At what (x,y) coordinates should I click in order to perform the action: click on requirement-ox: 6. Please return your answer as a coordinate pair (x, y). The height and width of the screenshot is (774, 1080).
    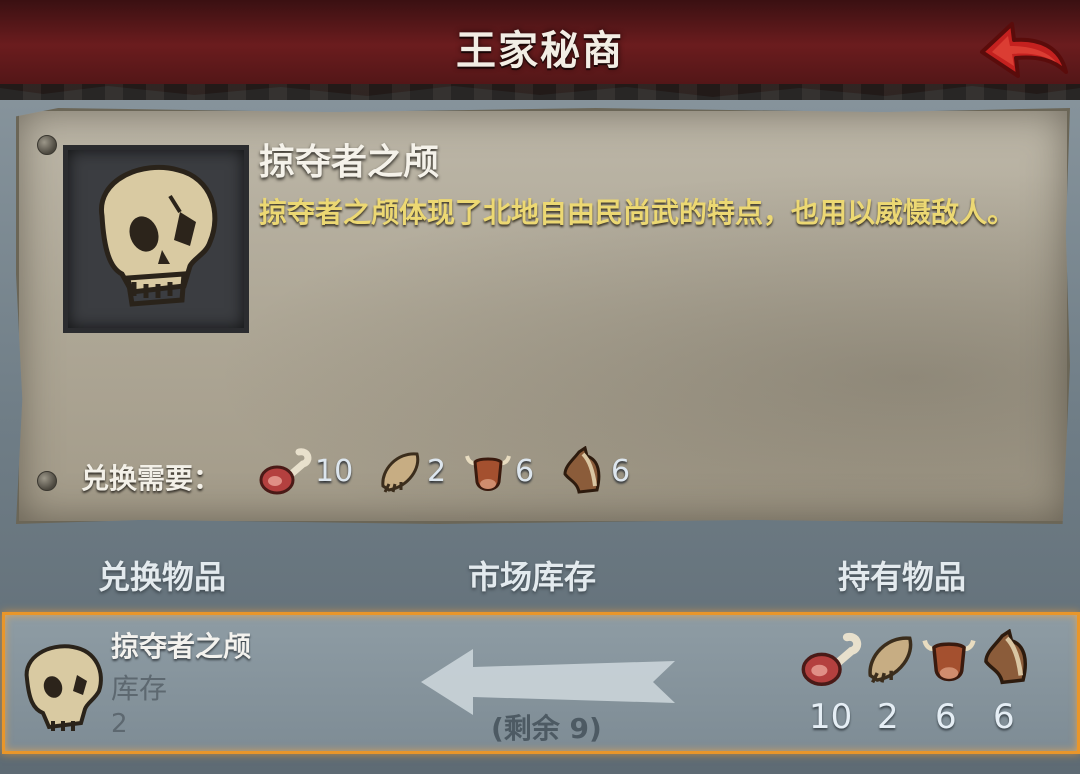
    Looking at the image, I should click on (498, 471).